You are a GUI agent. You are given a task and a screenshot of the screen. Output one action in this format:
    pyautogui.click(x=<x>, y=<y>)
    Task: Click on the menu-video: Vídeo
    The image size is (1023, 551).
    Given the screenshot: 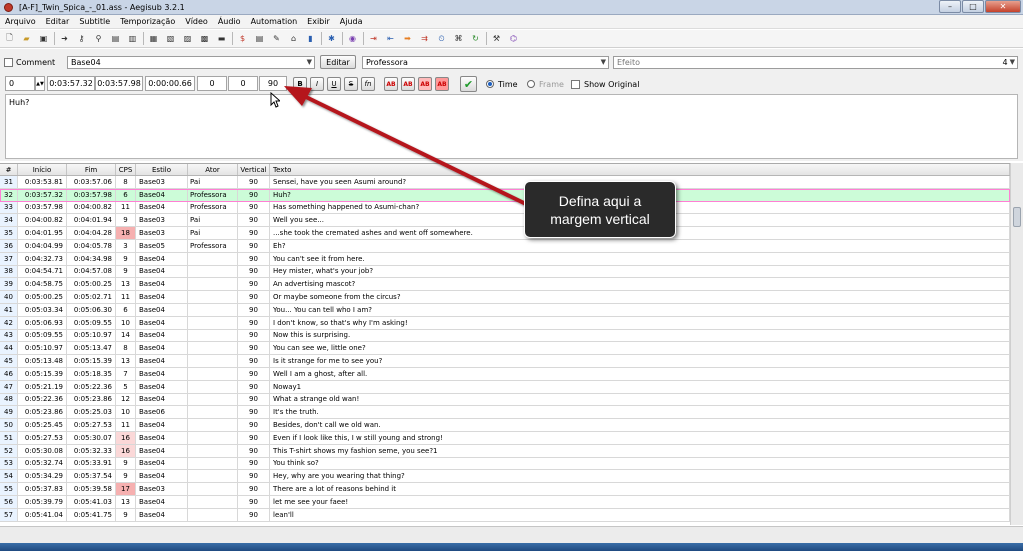 What is the action you would take?
    pyautogui.click(x=196, y=21)
    